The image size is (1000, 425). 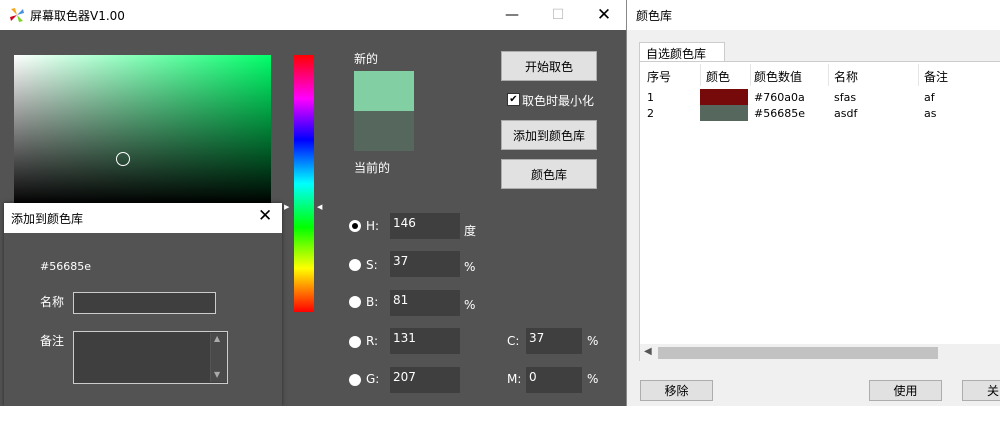 What do you see at coordinates (372, 265) in the screenshot?
I see `channel-label-s: S:` at bounding box center [372, 265].